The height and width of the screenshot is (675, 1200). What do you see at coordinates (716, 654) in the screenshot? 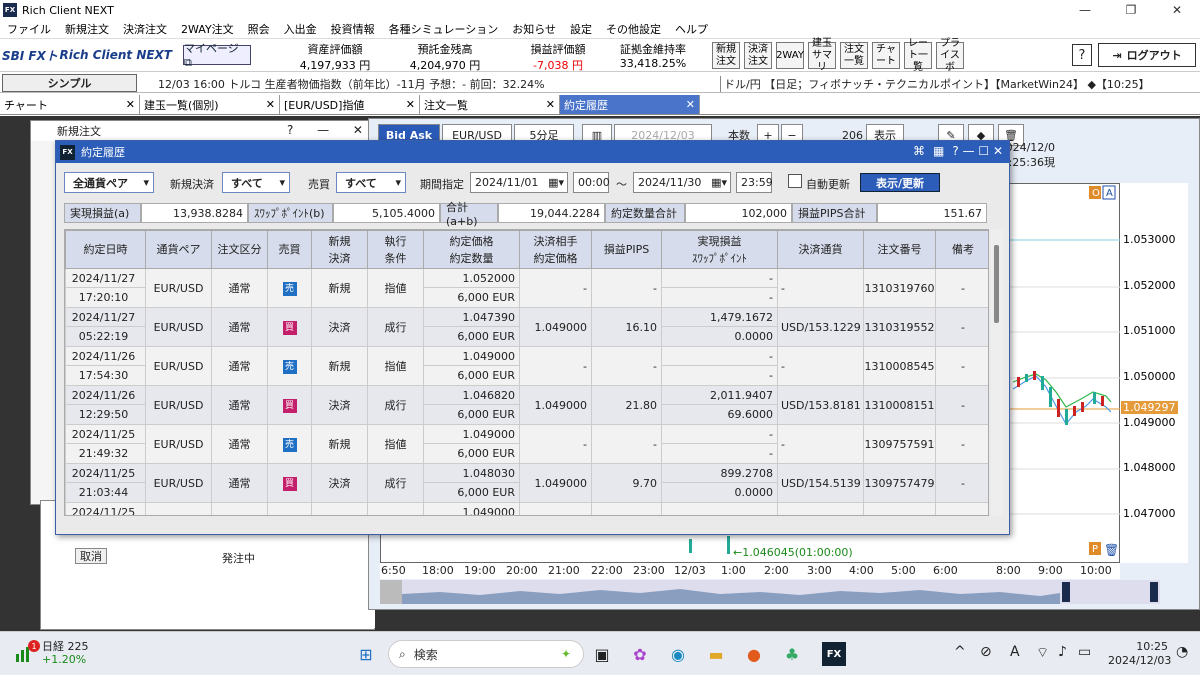
I see `file-explorer-icon: ▬` at bounding box center [716, 654].